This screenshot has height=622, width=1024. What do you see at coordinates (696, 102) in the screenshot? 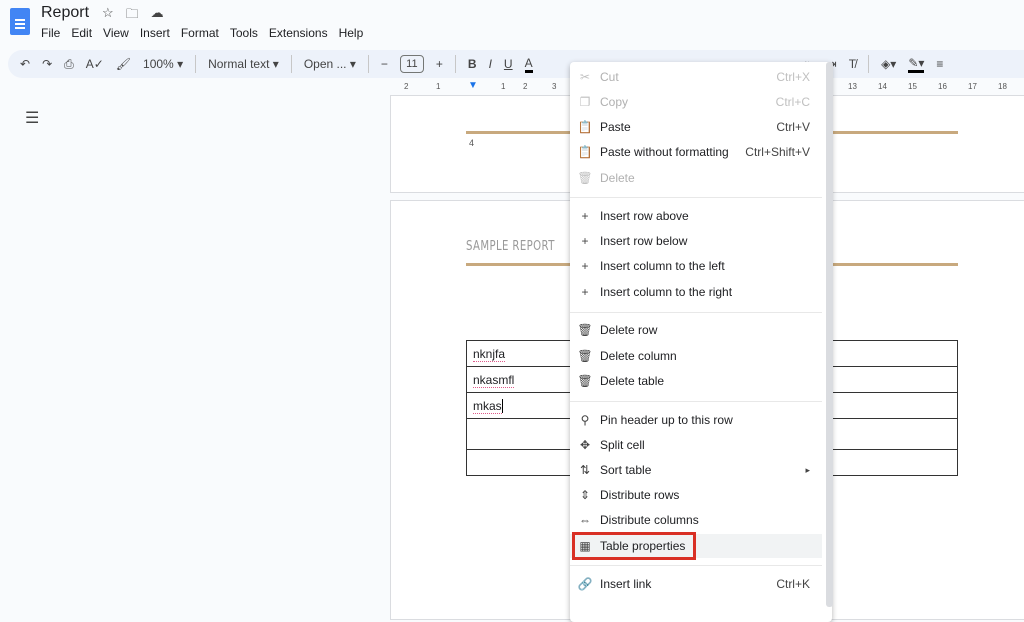
I see `menu-item-copy: ❐ Copy Ctrl+C` at bounding box center [696, 102].